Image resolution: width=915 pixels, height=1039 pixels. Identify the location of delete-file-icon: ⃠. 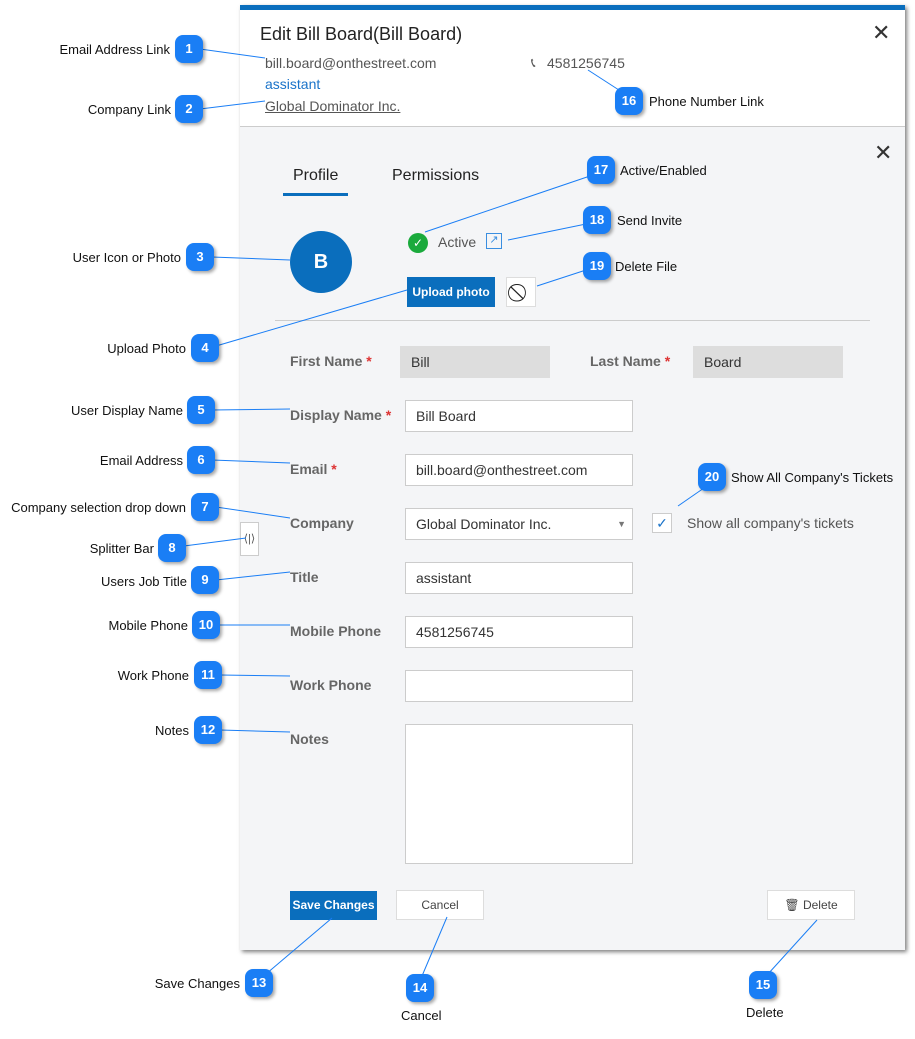
(521, 292).